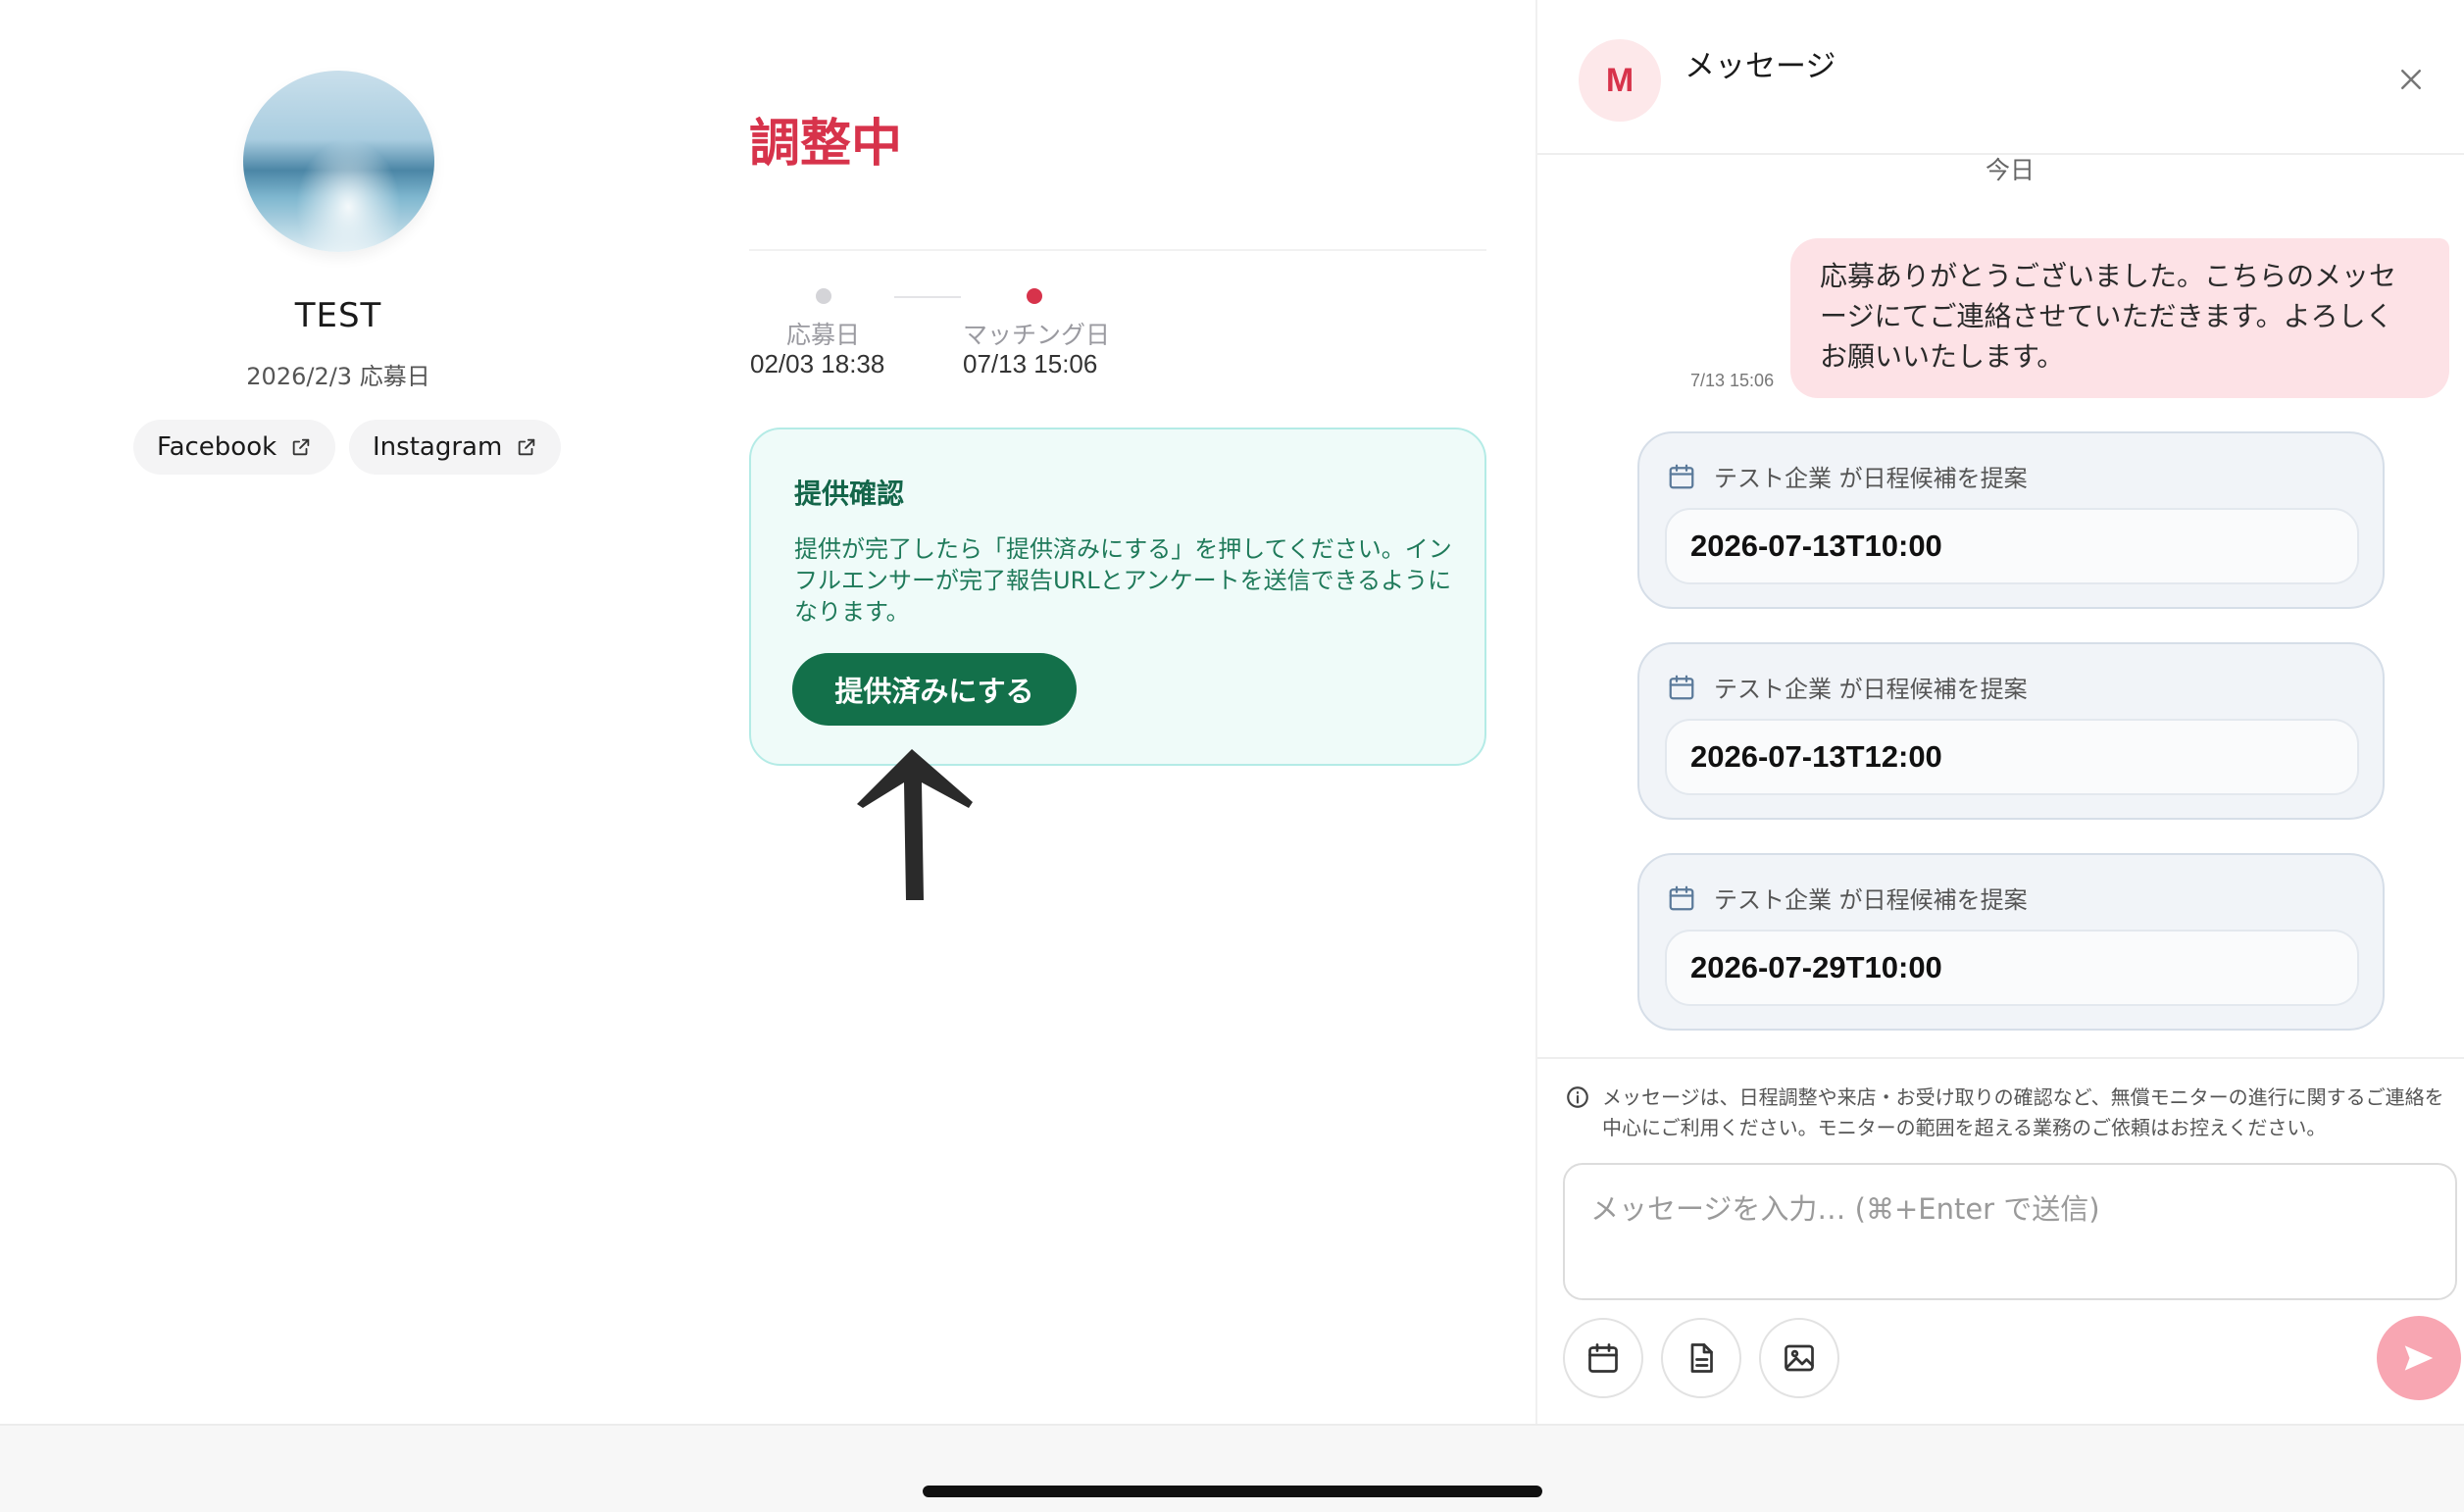 This screenshot has height=1512, width=2464. Describe the element at coordinates (338, 376) in the screenshot. I see `profile-applied-date: 2026/2/3 応募日` at that location.